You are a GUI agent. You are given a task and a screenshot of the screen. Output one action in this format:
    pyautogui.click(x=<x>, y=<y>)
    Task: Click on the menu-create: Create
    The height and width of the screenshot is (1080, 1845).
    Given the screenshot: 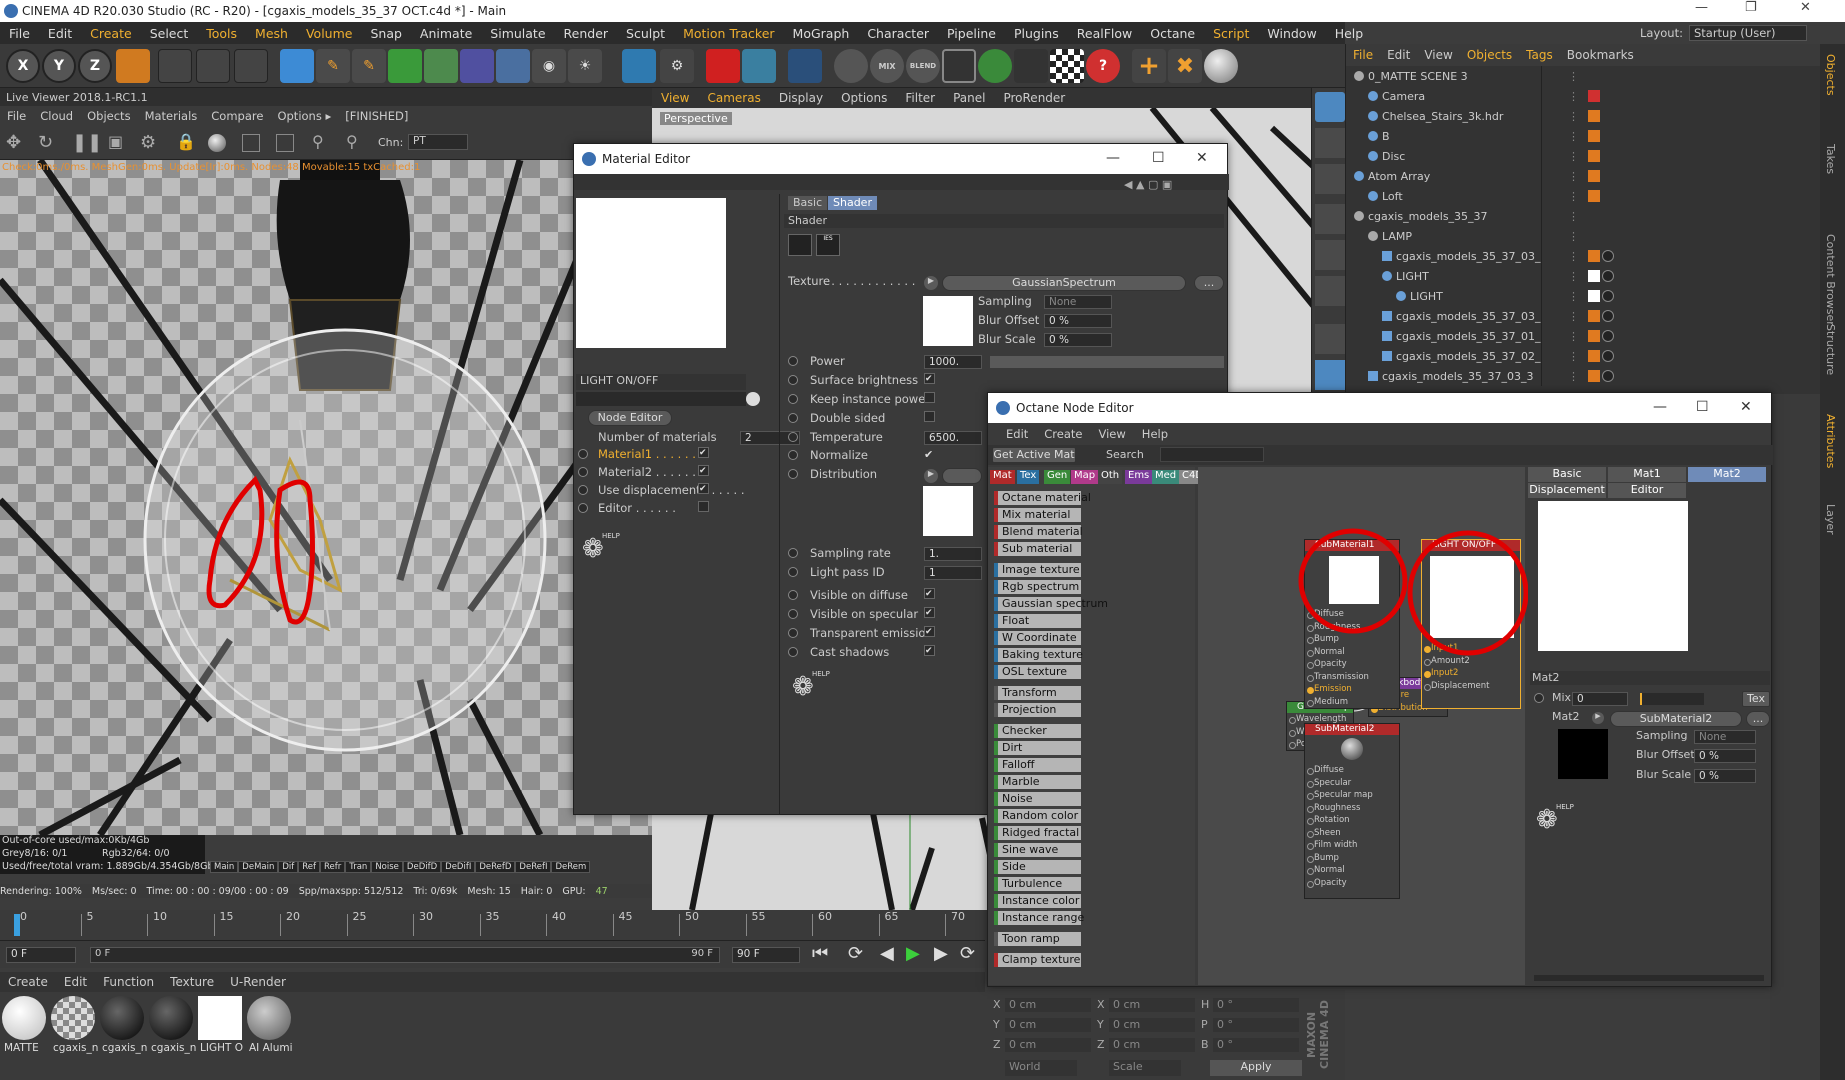 What is the action you would take?
    pyautogui.click(x=111, y=33)
    